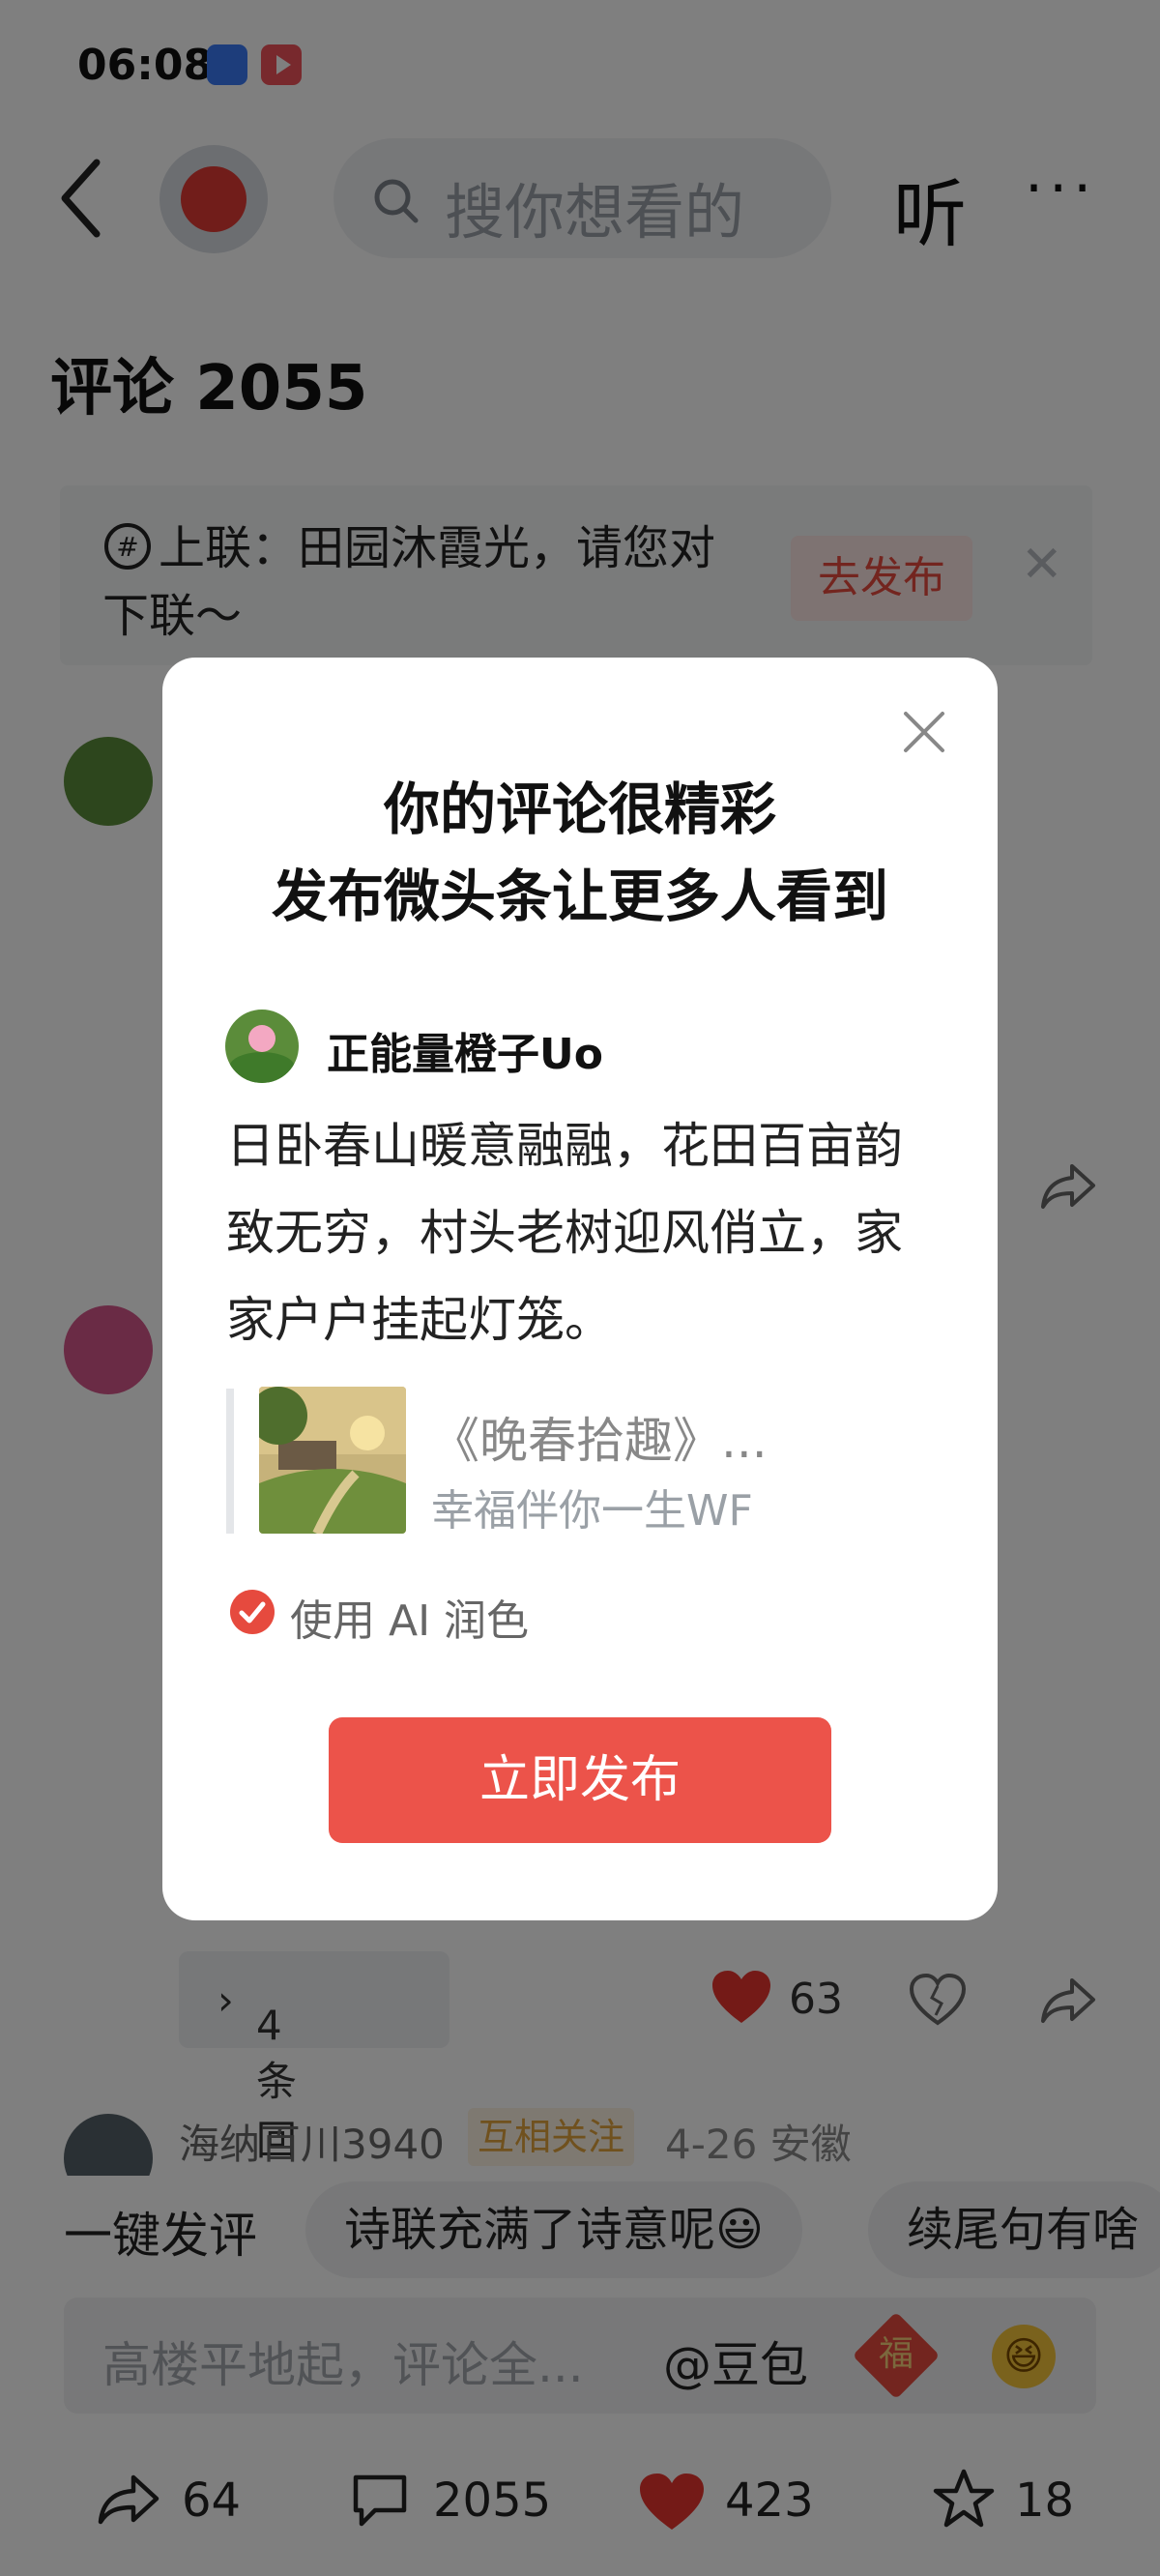  I want to click on dialog-subheadline: 发布微头条让更多人看到, so click(579, 896).